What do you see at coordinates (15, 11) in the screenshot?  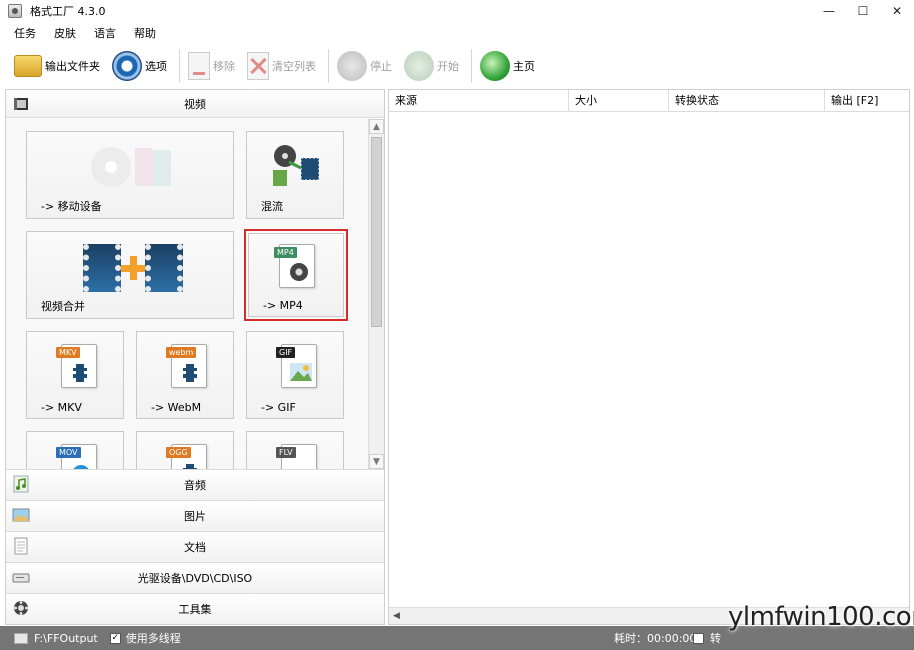 I see `app-icon` at bounding box center [15, 11].